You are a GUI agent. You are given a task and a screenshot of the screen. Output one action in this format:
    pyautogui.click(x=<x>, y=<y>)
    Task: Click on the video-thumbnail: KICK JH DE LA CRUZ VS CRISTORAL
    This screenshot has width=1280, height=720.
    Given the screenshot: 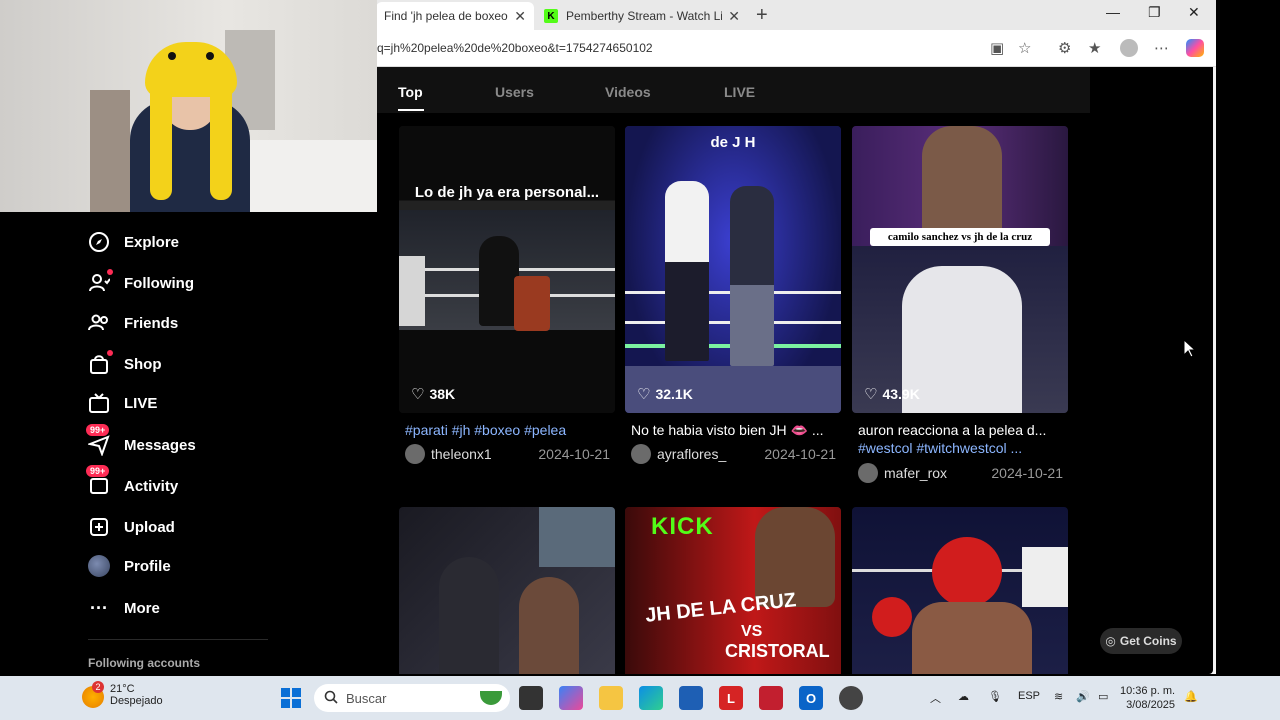 What is the action you would take?
    pyautogui.click(x=733, y=590)
    